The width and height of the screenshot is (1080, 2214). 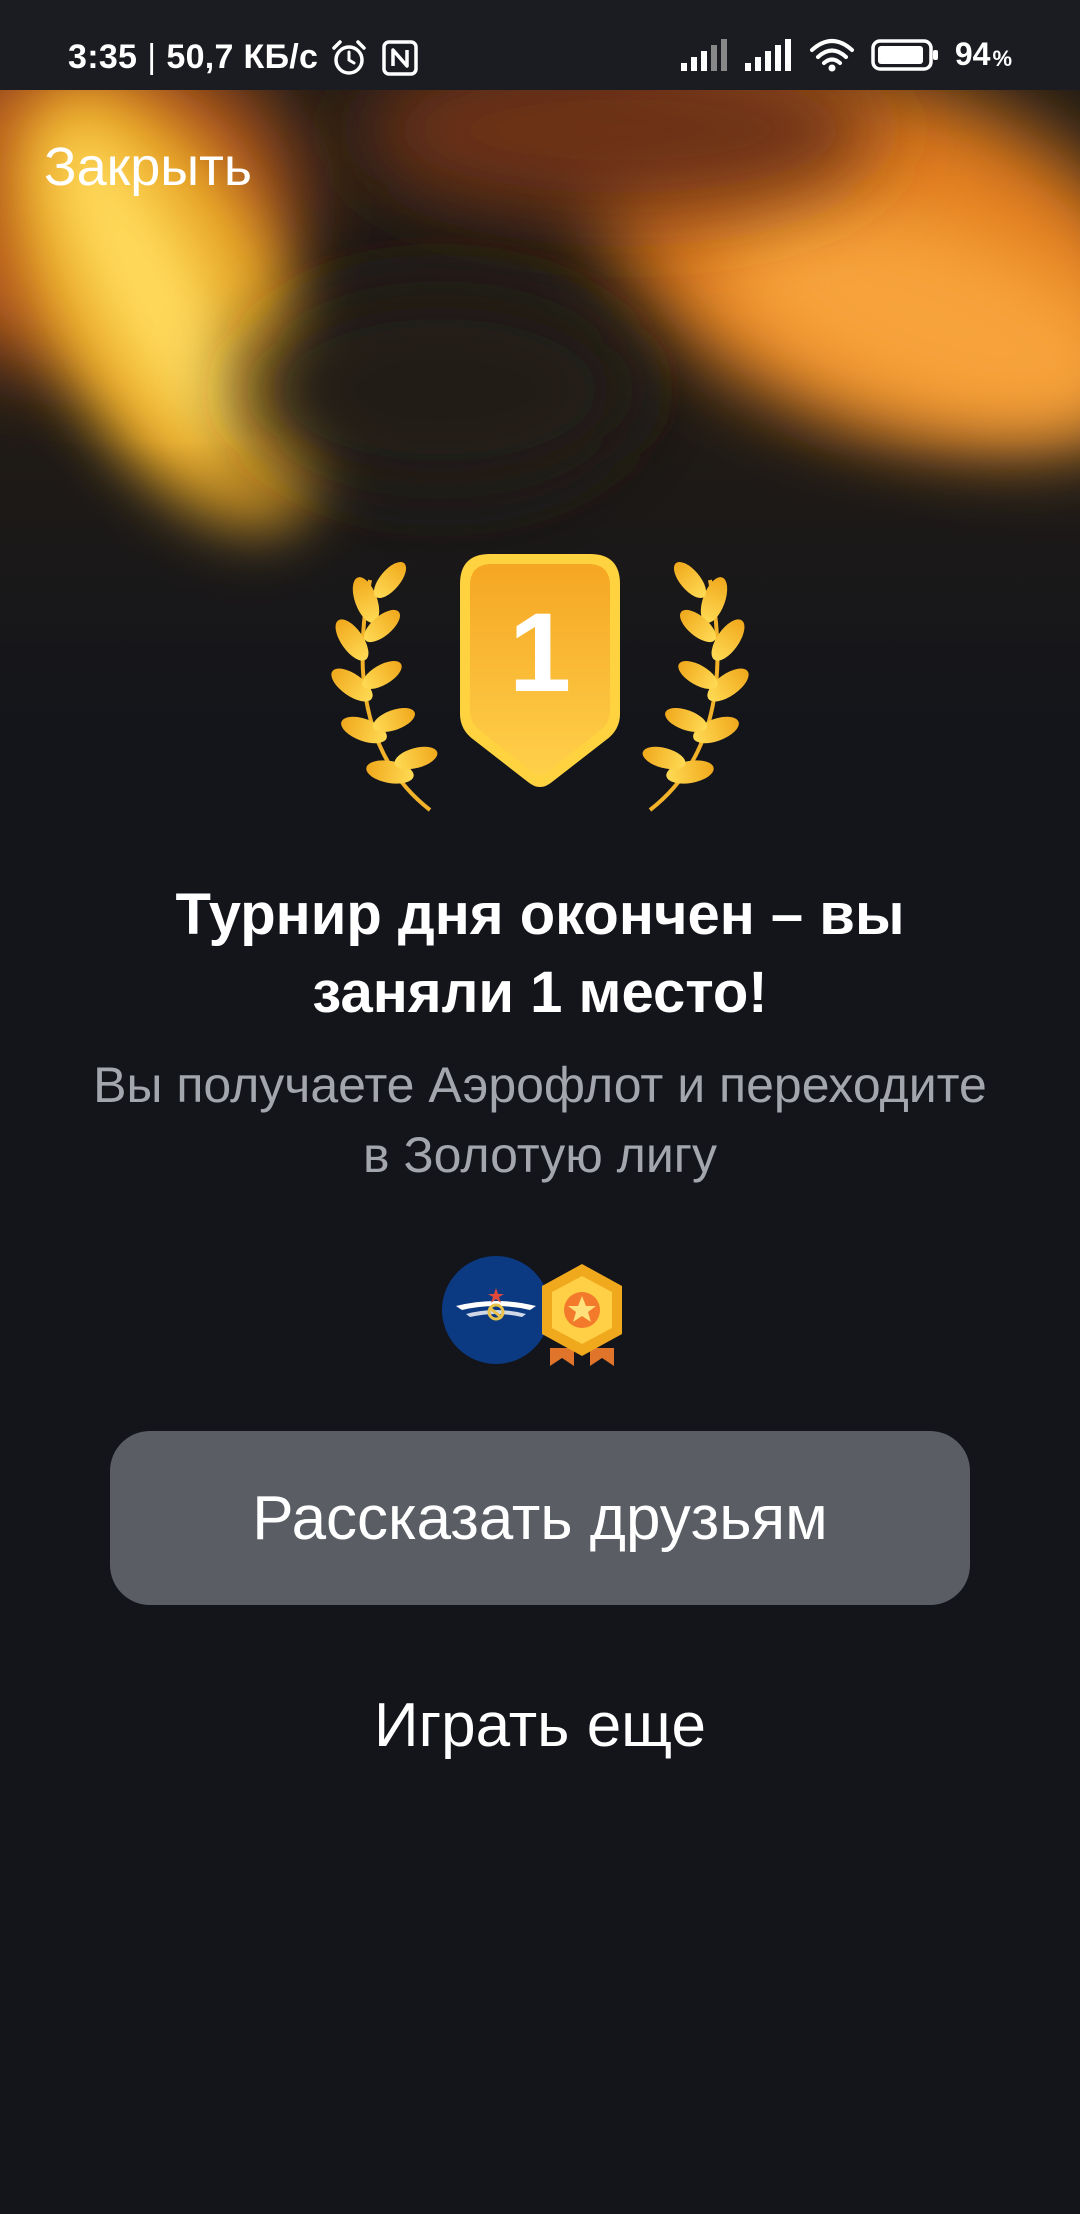 What do you see at coordinates (905, 54) in the screenshot?
I see `battery-icon` at bounding box center [905, 54].